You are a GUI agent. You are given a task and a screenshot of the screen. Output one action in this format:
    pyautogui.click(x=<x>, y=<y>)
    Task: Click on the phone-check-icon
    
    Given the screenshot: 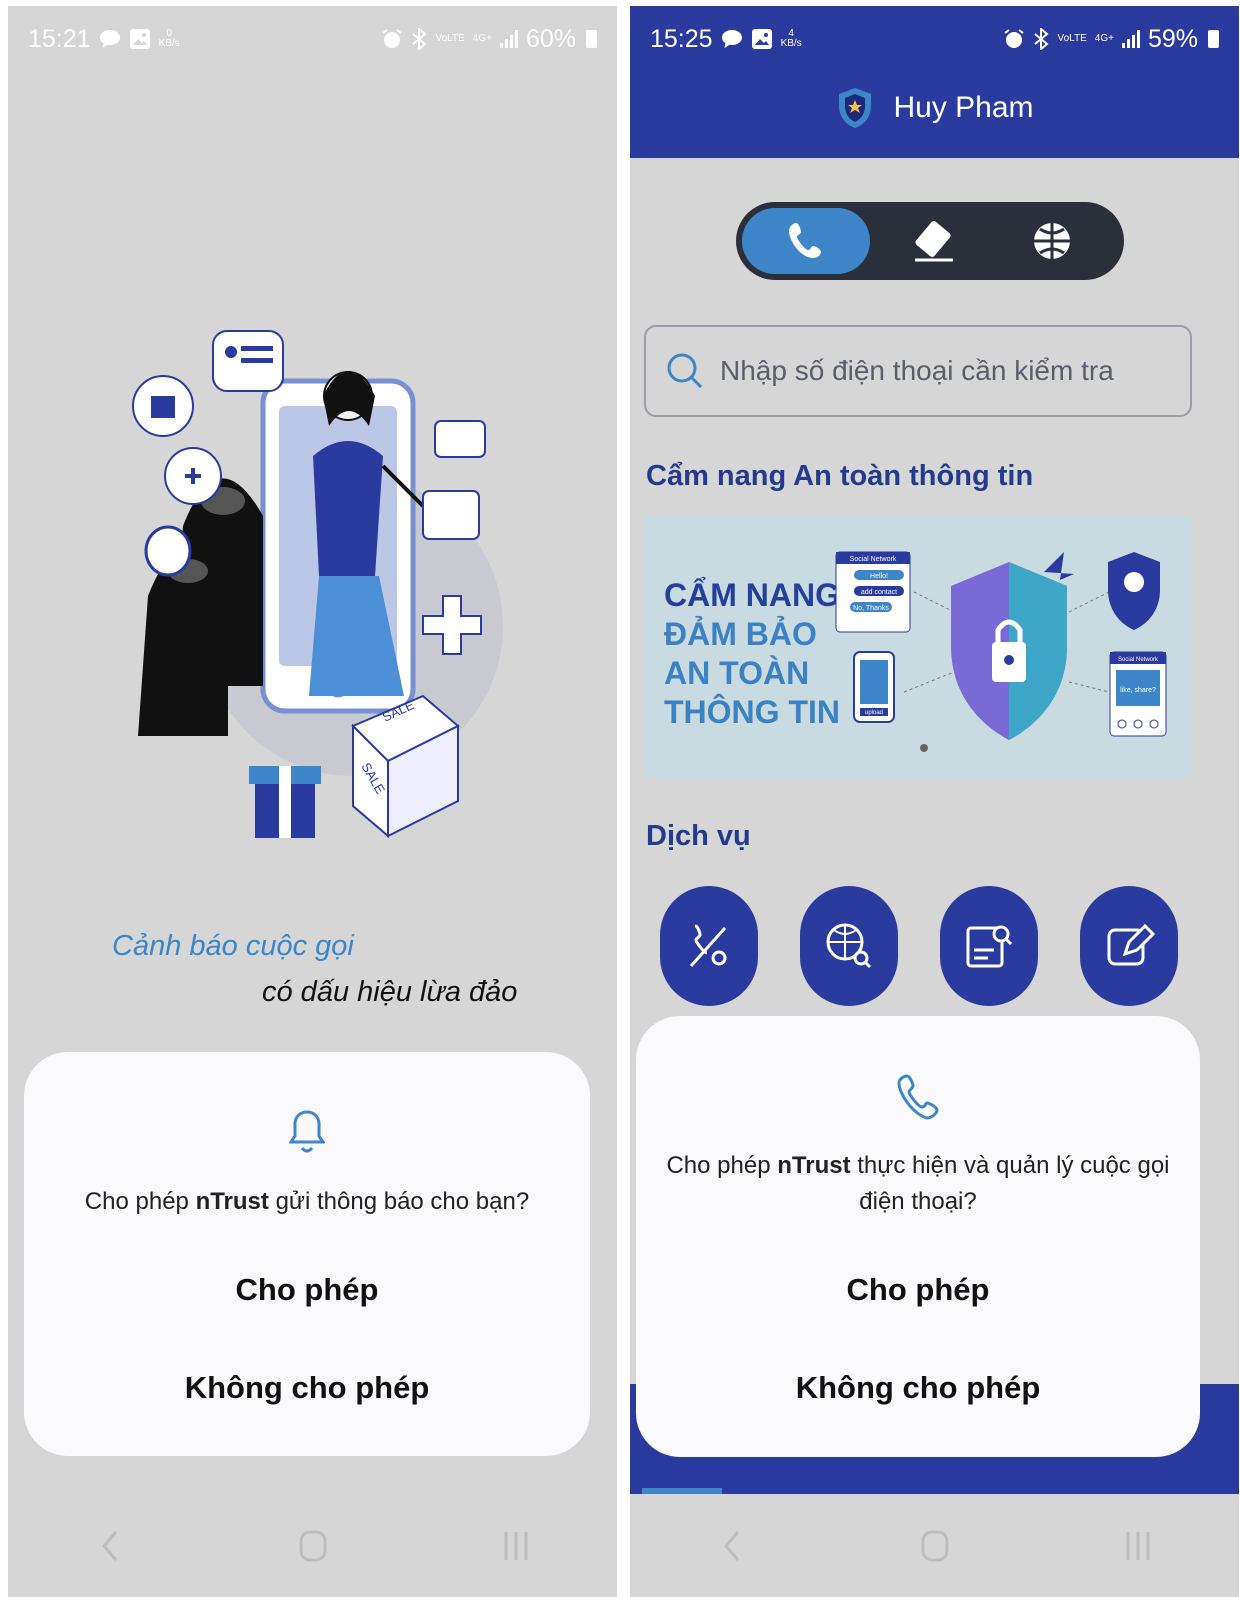 What is the action you would take?
    pyautogui.click(x=708, y=946)
    